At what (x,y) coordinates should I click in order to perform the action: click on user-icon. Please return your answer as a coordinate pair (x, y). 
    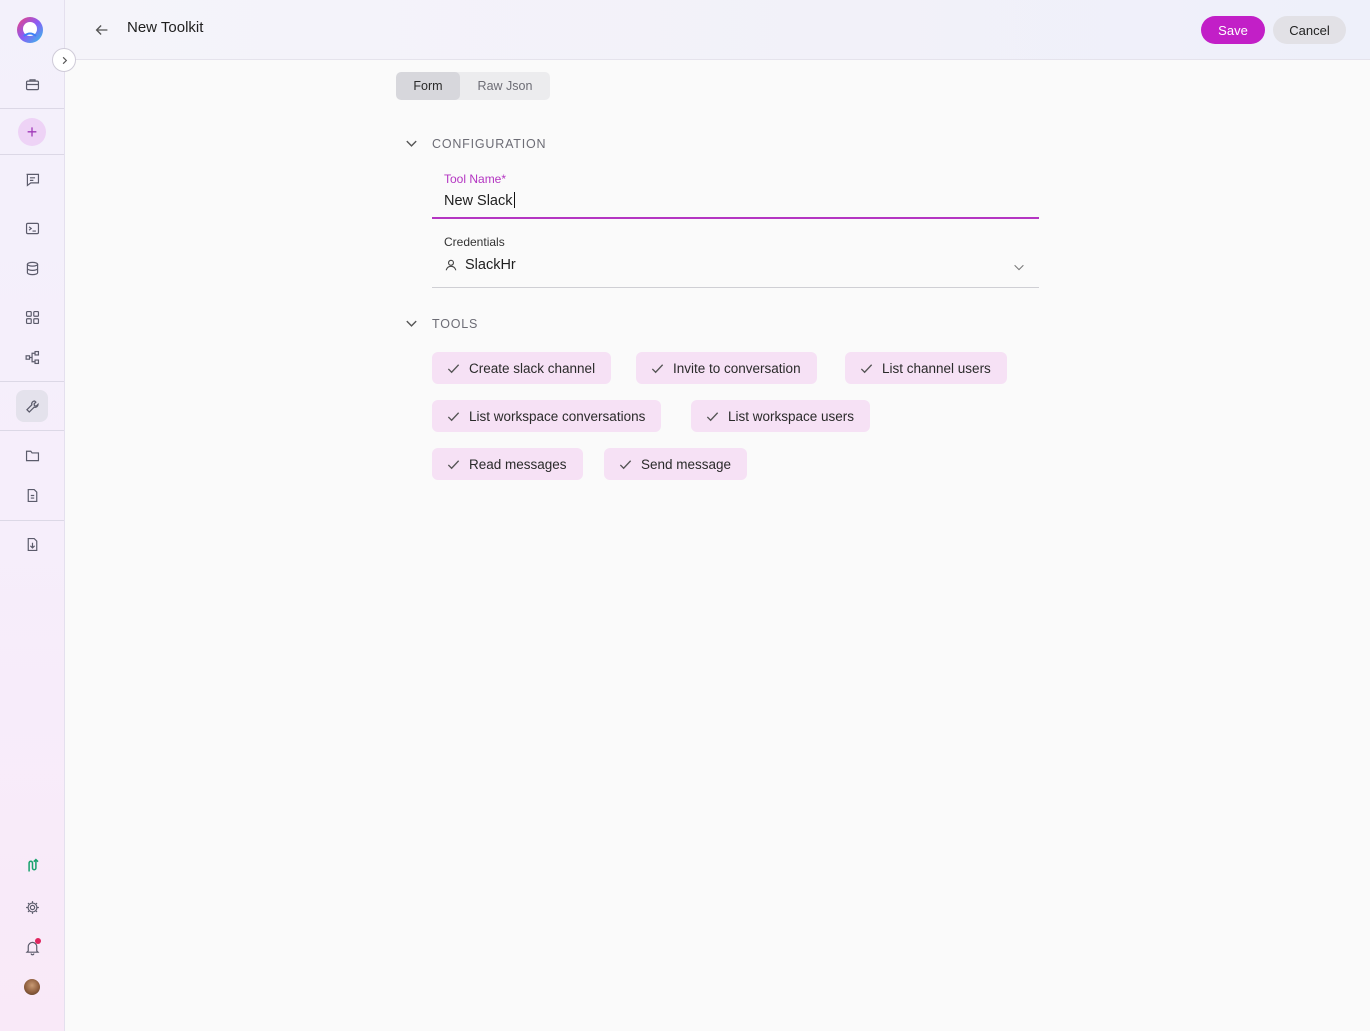
    Looking at the image, I should click on (451, 265).